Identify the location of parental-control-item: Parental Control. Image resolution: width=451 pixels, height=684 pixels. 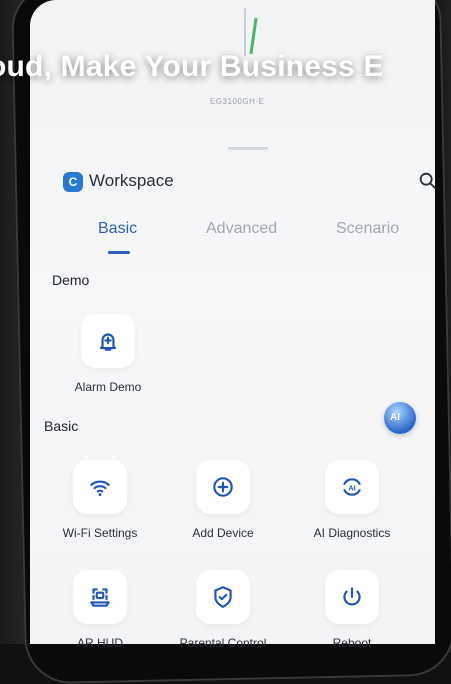
(223, 620).